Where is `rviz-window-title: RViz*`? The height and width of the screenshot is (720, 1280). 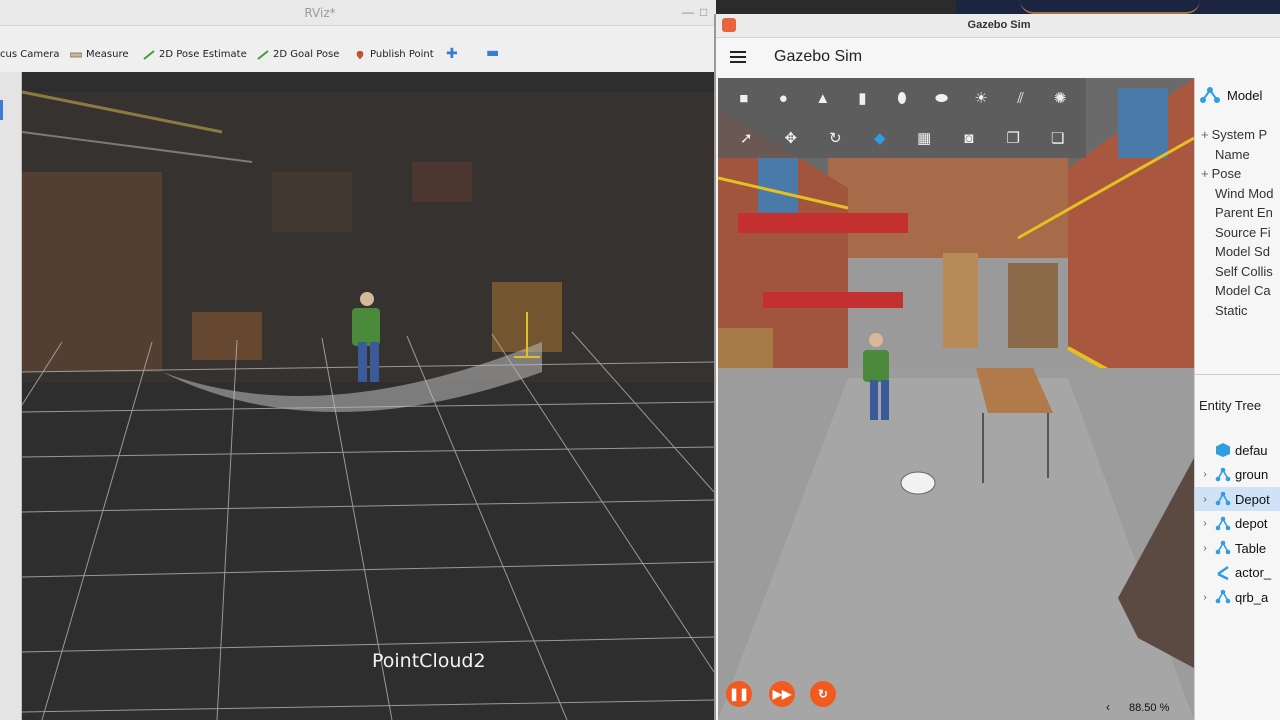 rviz-window-title: RViz* is located at coordinates (320, 13).